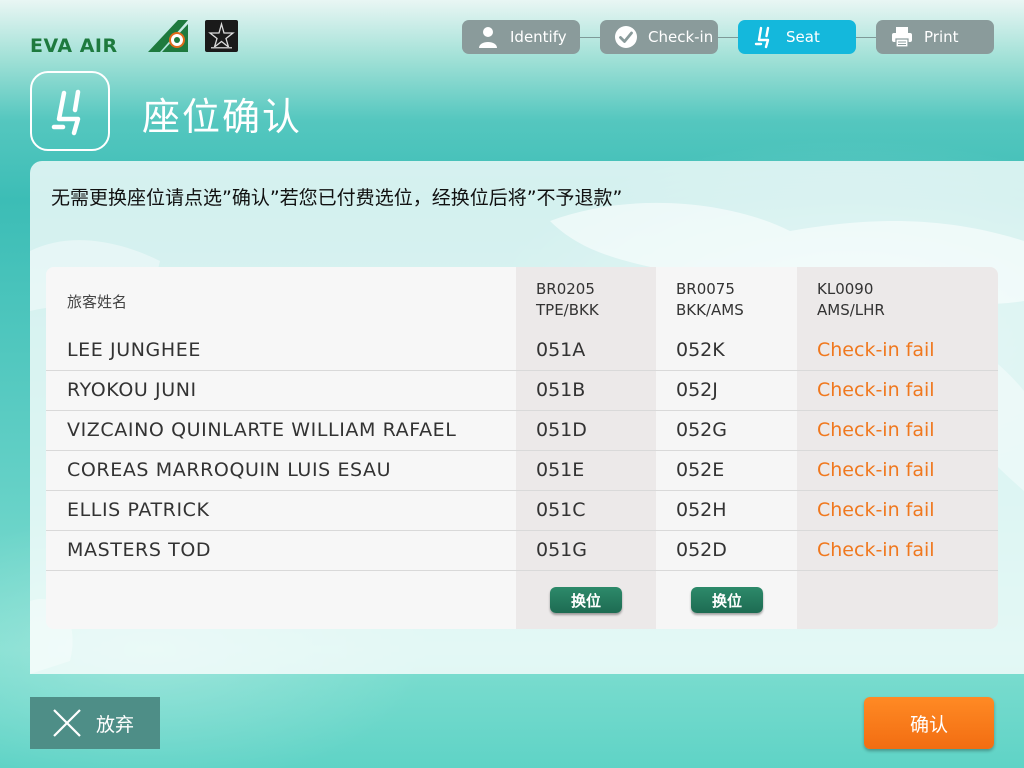 The width and height of the screenshot is (1024, 768). I want to click on printer-icon, so click(902, 37).